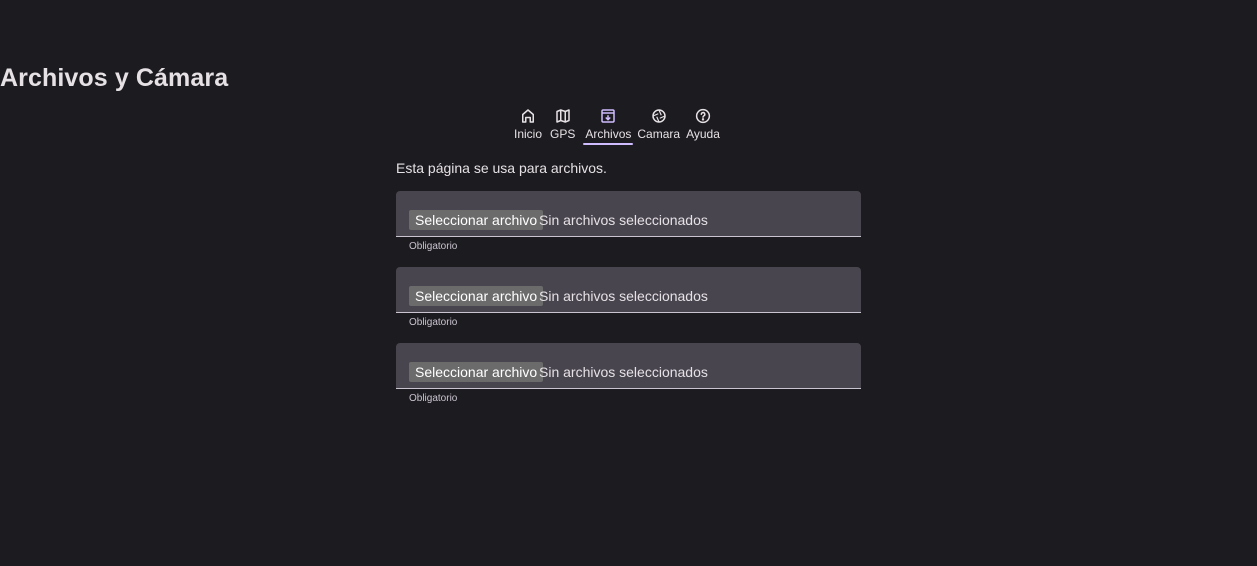 The width and height of the screenshot is (1257, 566). I want to click on archive-icon, so click(608, 116).